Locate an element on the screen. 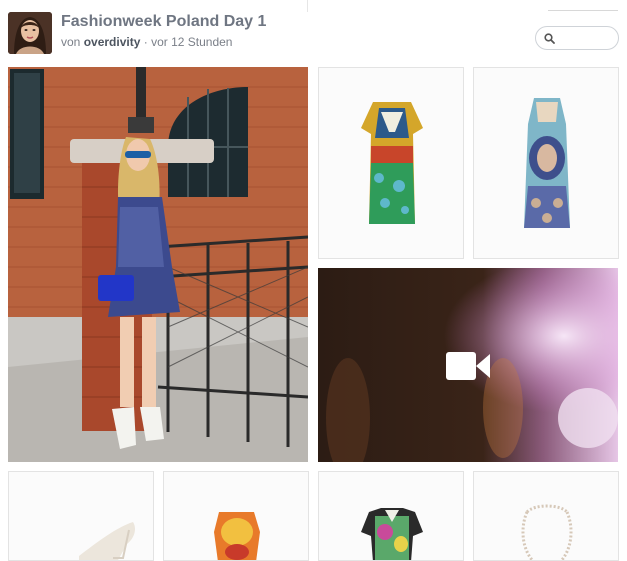 The height and width of the screenshot is (561, 627). search-input is located at coordinates (588, 39).